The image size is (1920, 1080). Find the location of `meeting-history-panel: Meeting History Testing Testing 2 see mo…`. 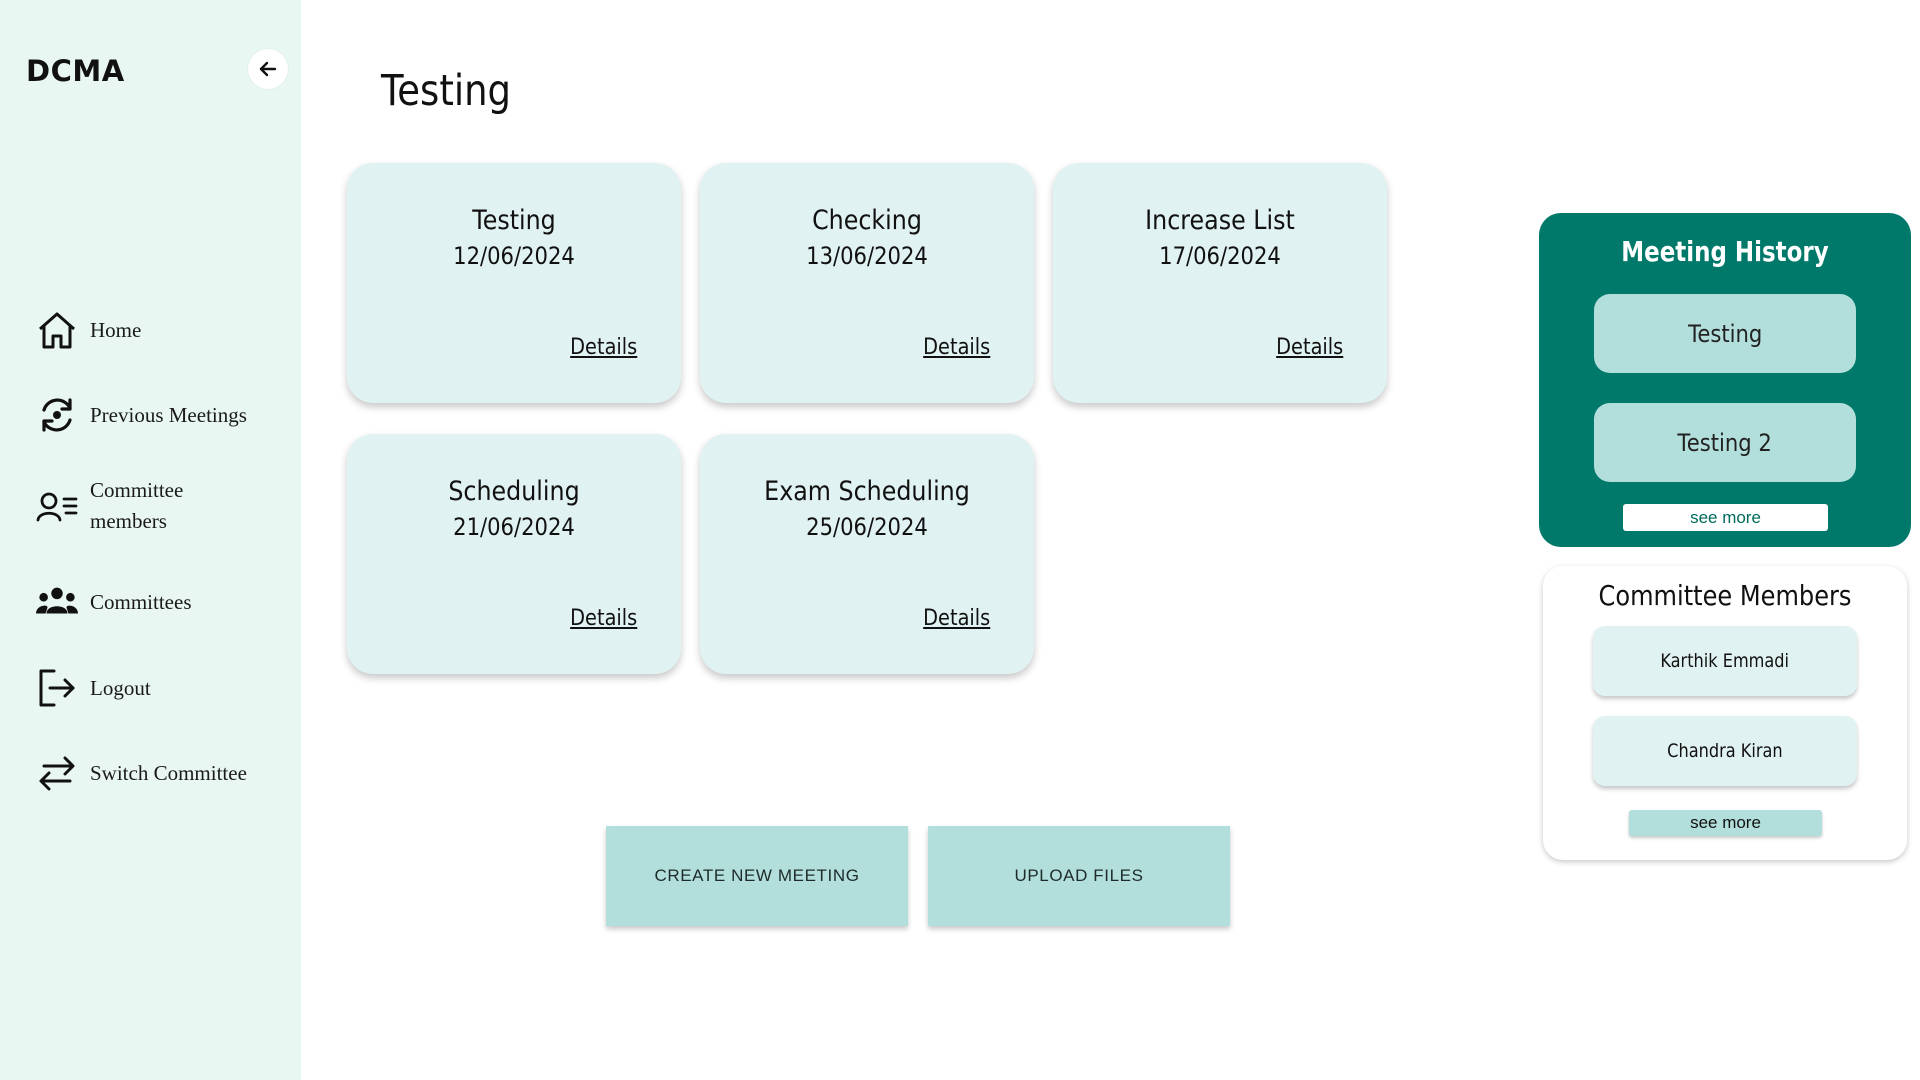

meeting-history-panel: Meeting History Testing Testing 2 see mo… is located at coordinates (1725, 380).